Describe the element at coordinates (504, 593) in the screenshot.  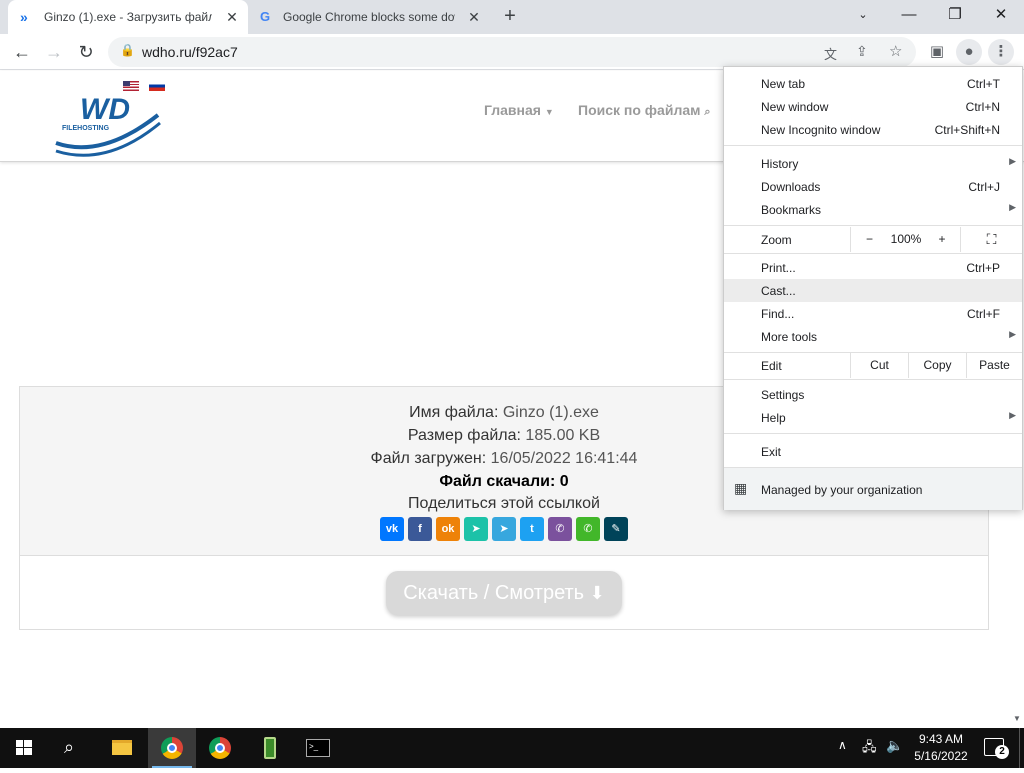
I see `download-button: Скачать / Смотреть ⬇` at that location.